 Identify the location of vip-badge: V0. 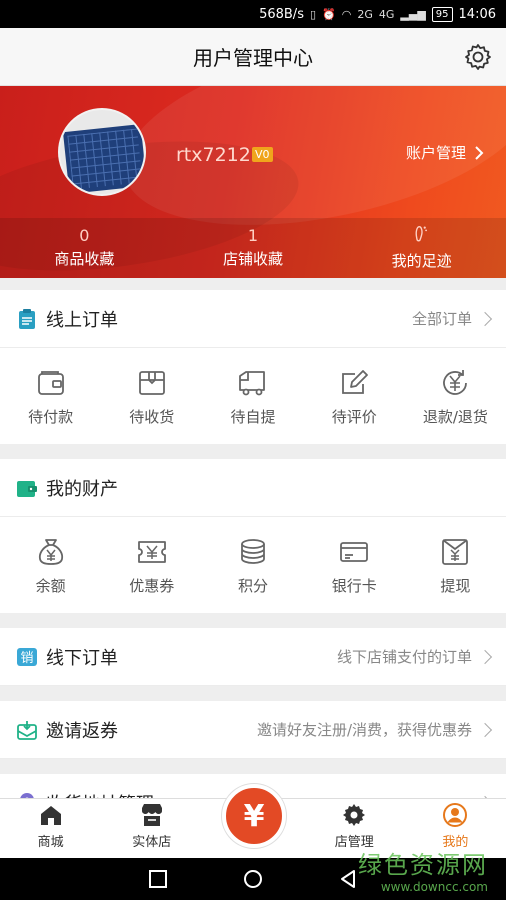
(262, 154).